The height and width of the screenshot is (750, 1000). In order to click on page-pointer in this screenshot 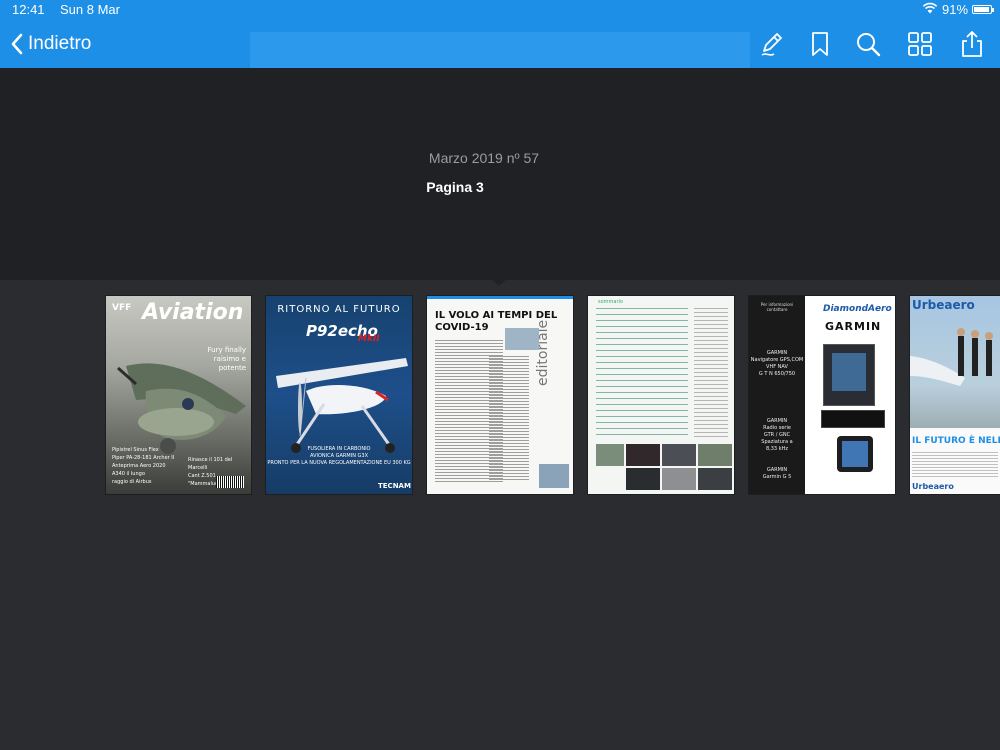, I will do `click(499, 282)`.